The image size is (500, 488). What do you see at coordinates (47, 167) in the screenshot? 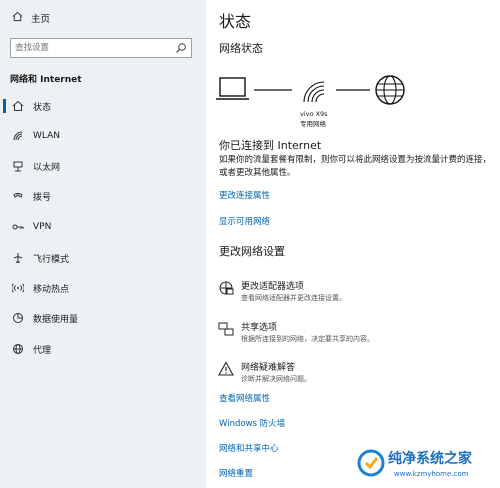
I see `sidebar-item-label: 以太网` at bounding box center [47, 167].